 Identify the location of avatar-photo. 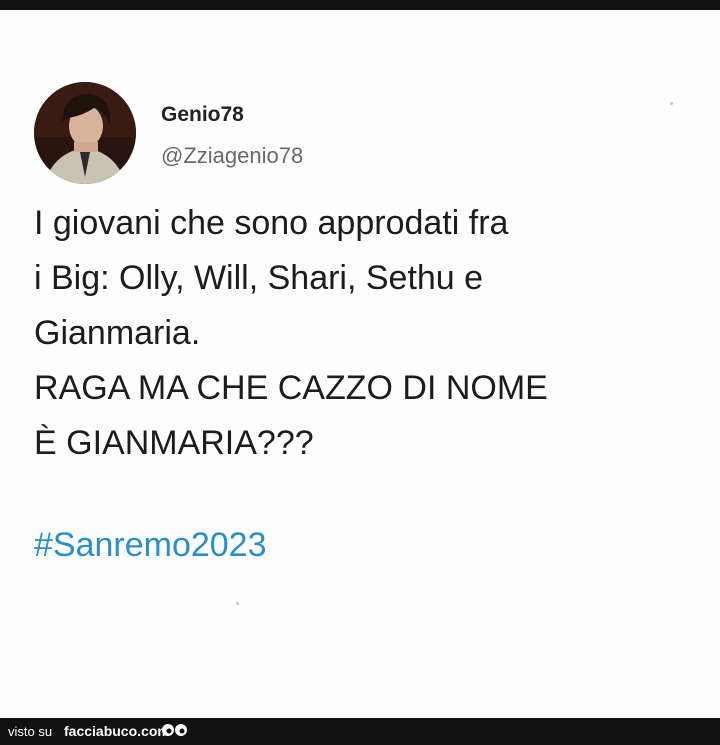
(85, 133).